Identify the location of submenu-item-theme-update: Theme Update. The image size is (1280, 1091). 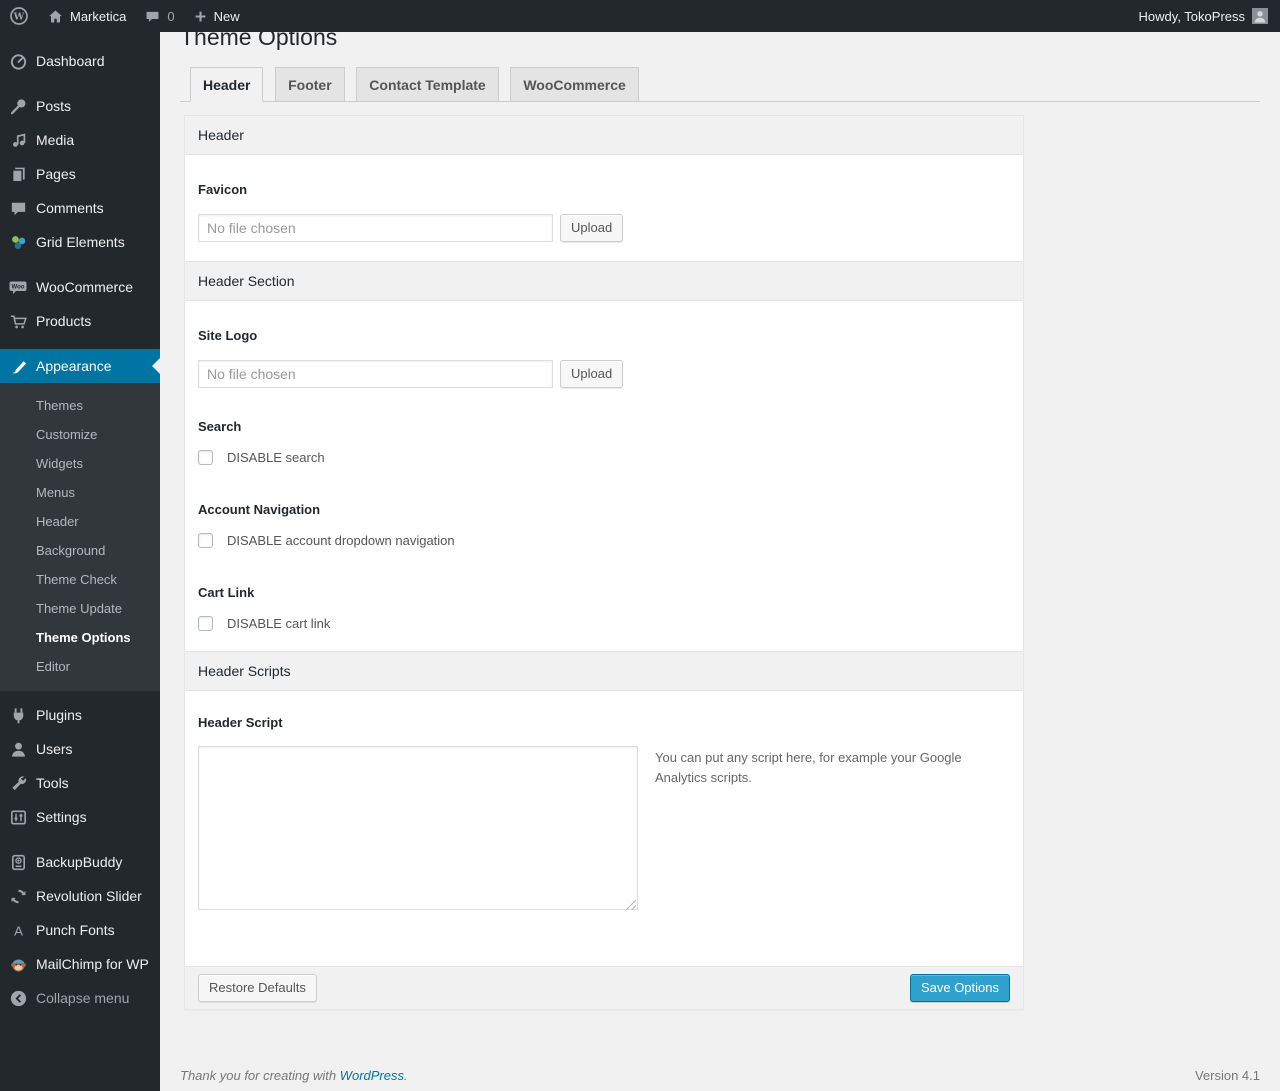
(80, 608).